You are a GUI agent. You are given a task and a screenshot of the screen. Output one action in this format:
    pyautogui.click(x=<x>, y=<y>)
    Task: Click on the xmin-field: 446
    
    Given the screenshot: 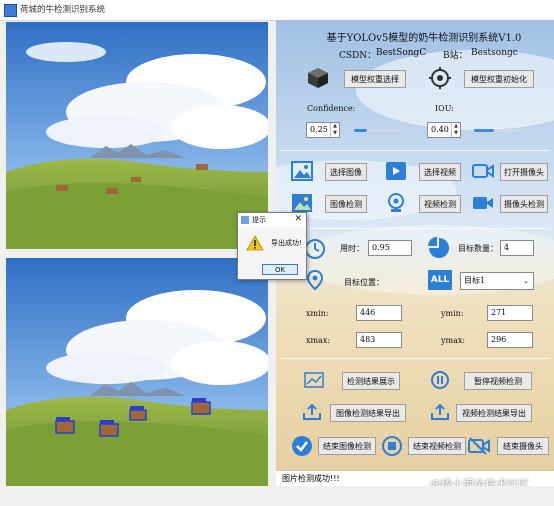 What is the action you would take?
    pyautogui.click(x=379, y=313)
    